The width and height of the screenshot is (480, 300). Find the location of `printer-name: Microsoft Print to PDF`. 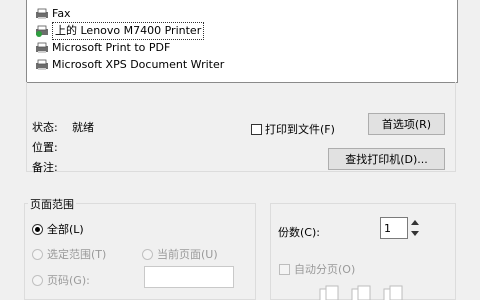

printer-name: Microsoft Print to PDF is located at coordinates (111, 47).